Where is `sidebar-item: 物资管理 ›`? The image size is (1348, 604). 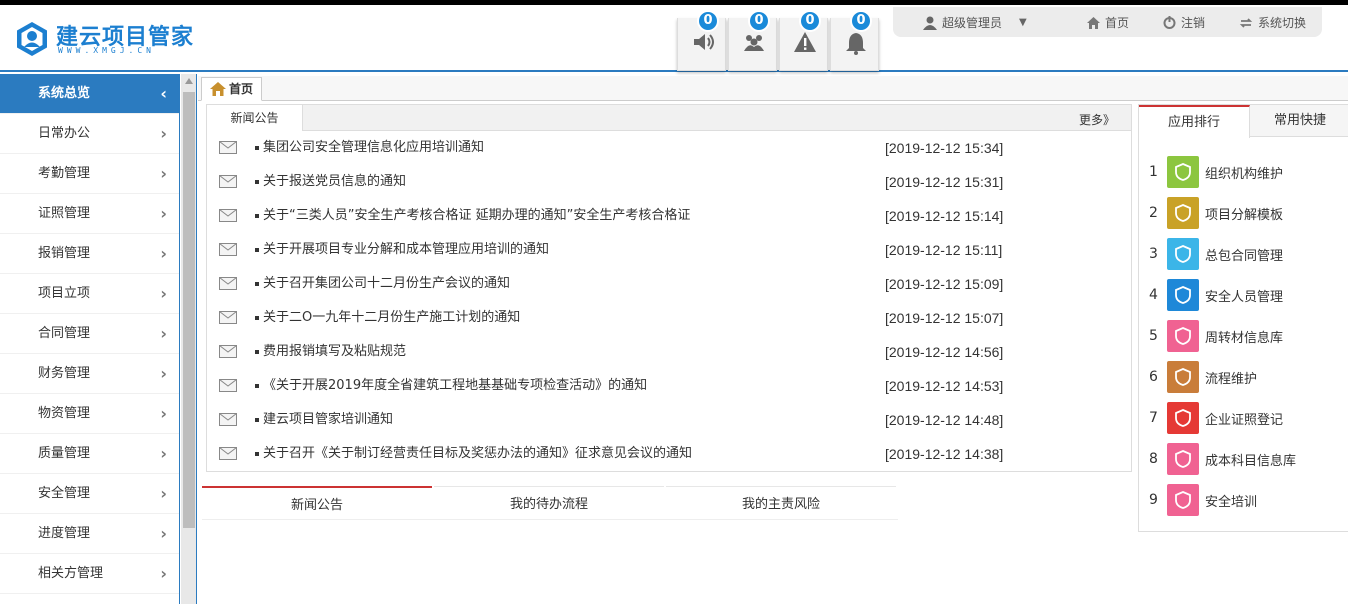
sidebar-item: 物资管理 › is located at coordinates (89, 414).